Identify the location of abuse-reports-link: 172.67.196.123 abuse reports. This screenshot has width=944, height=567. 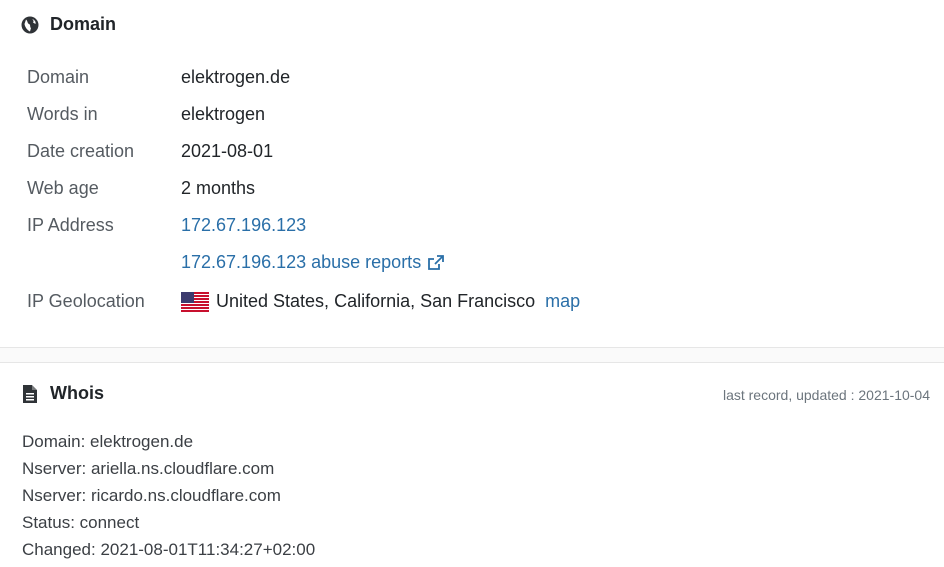
(313, 262).